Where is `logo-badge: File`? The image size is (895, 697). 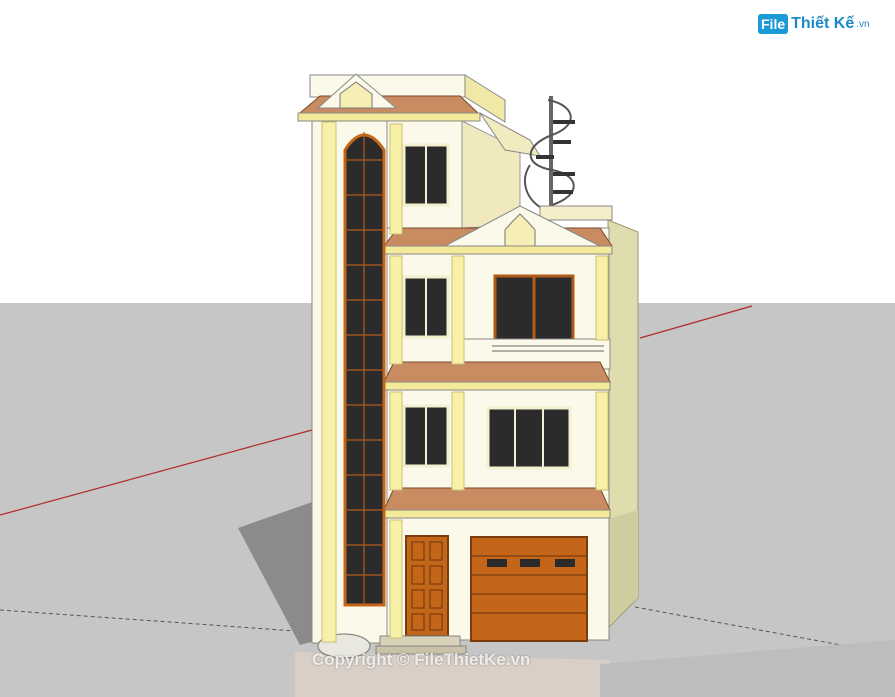 logo-badge: File is located at coordinates (773, 24).